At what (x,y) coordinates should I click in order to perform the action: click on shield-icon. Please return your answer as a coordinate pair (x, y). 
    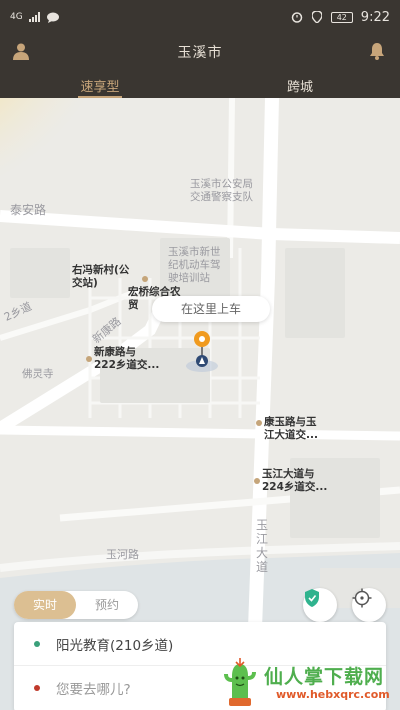
    Looking at the image, I should click on (312, 598).